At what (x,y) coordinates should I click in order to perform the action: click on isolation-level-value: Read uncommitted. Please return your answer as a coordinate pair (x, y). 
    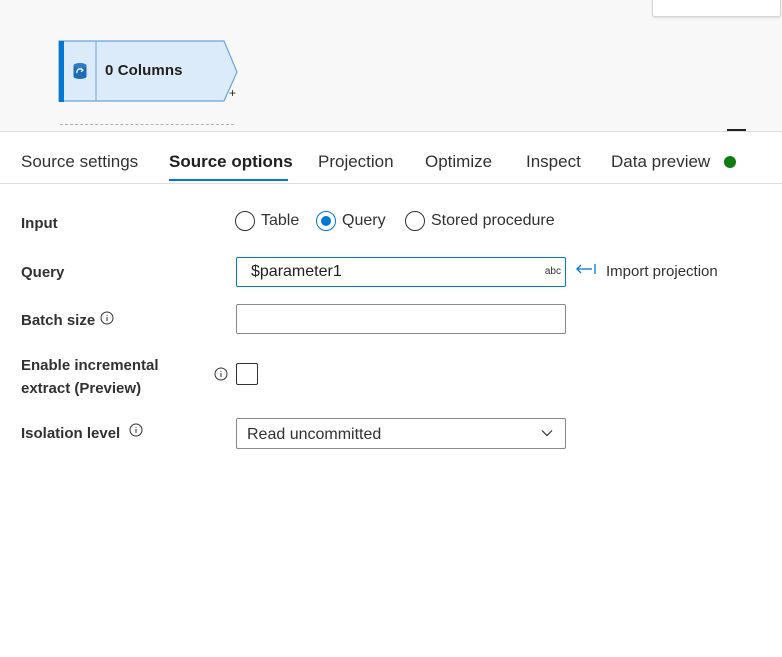
    Looking at the image, I should click on (314, 434).